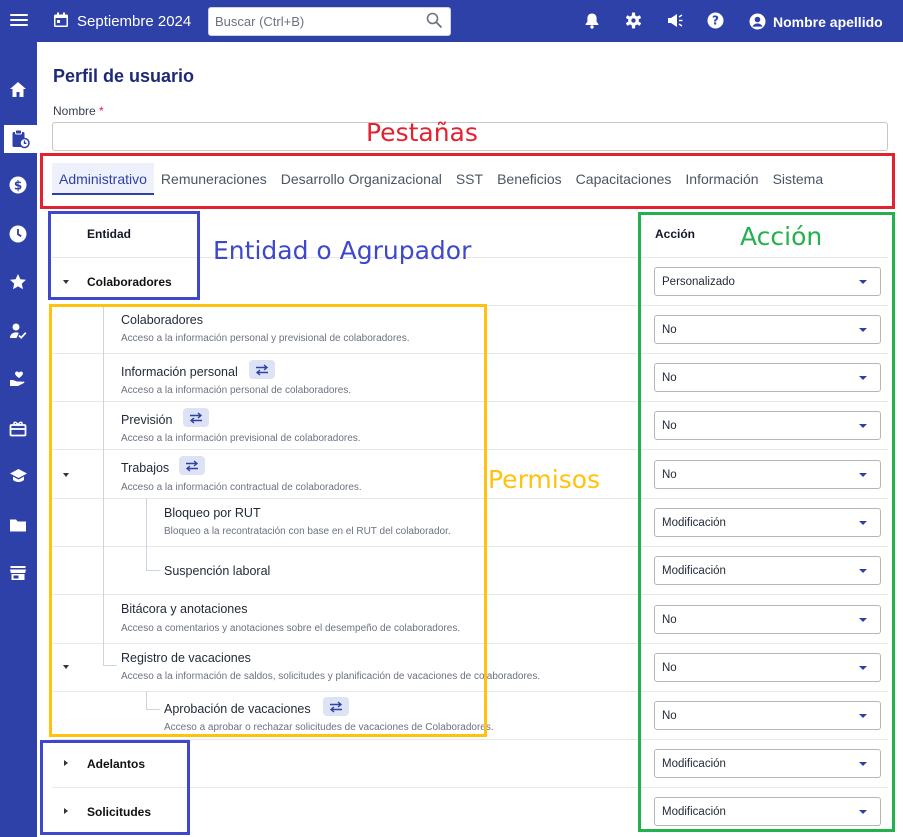 The image size is (903, 837). I want to click on clock-icon, so click(18, 234).